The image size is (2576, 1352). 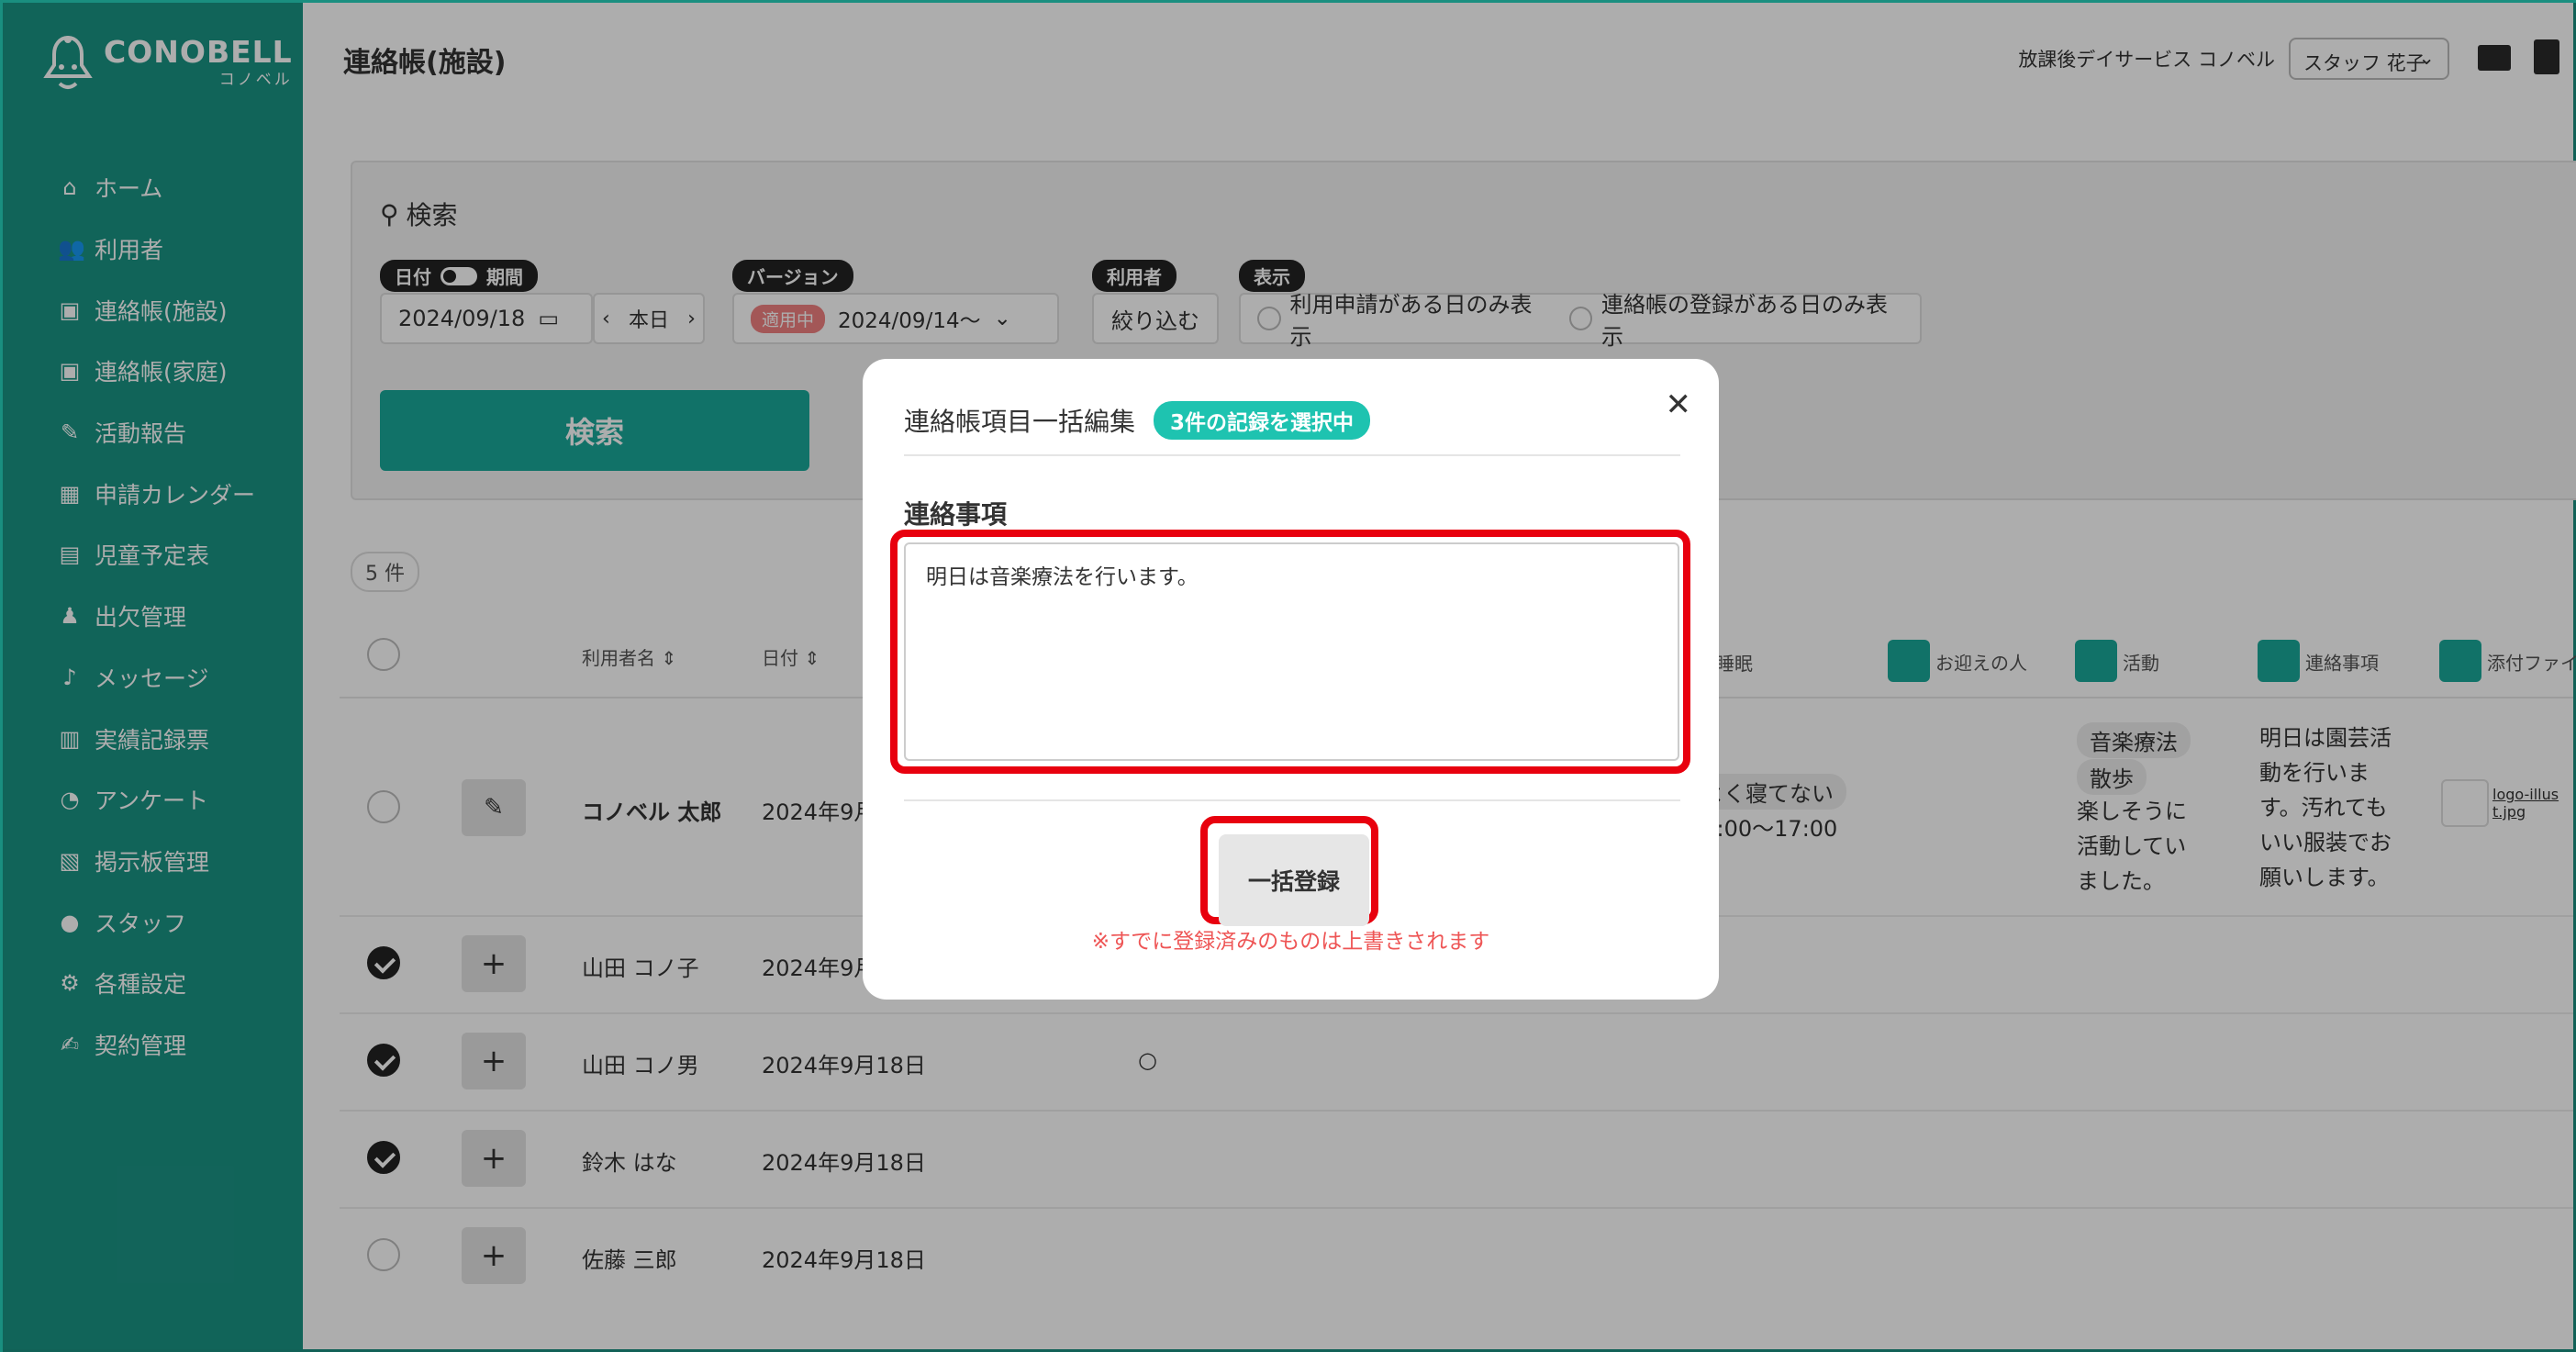 What do you see at coordinates (1679, 404) in the screenshot?
I see `close-icon: ✕` at bounding box center [1679, 404].